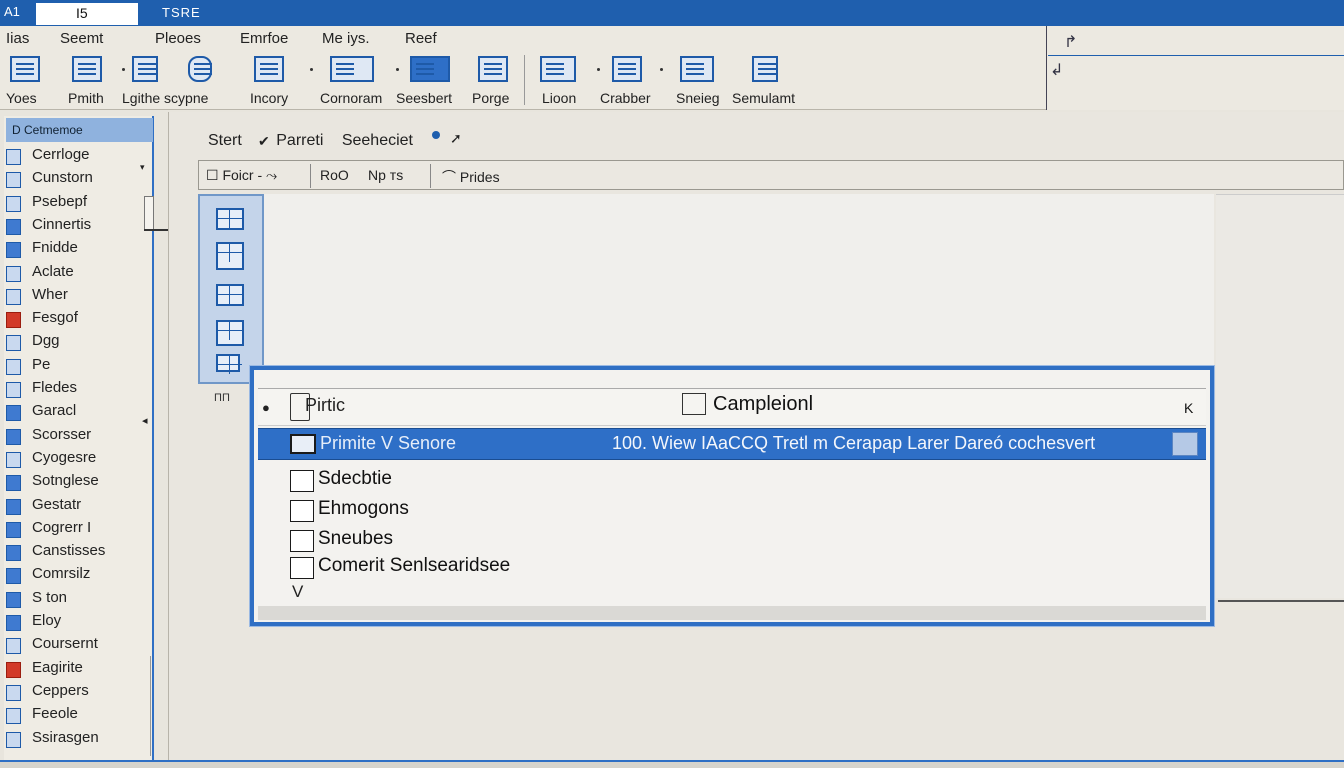 Image resolution: width=1344 pixels, height=768 pixels. What do you see at coordinates (149, 213) in the screenshot?
I see `sidebar-scrollbar` at bounding box center [149, 213].